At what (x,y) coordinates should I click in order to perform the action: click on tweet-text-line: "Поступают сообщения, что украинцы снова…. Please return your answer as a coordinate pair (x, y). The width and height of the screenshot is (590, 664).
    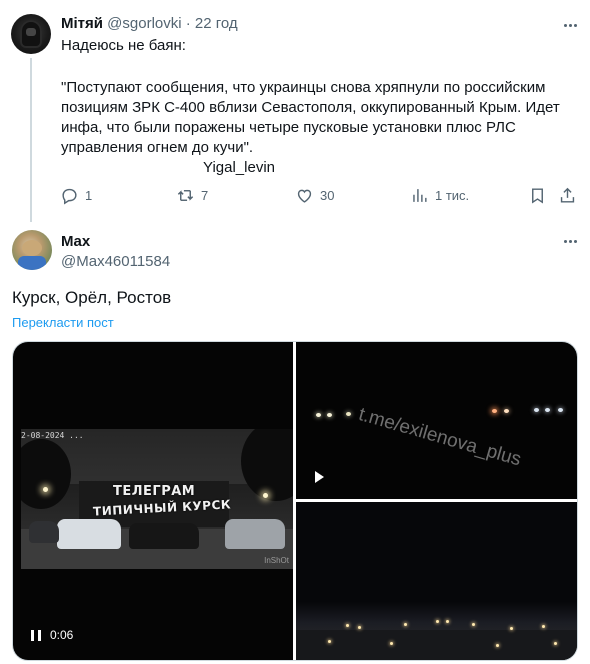
    Looking at the image, I should click on (303, 87).